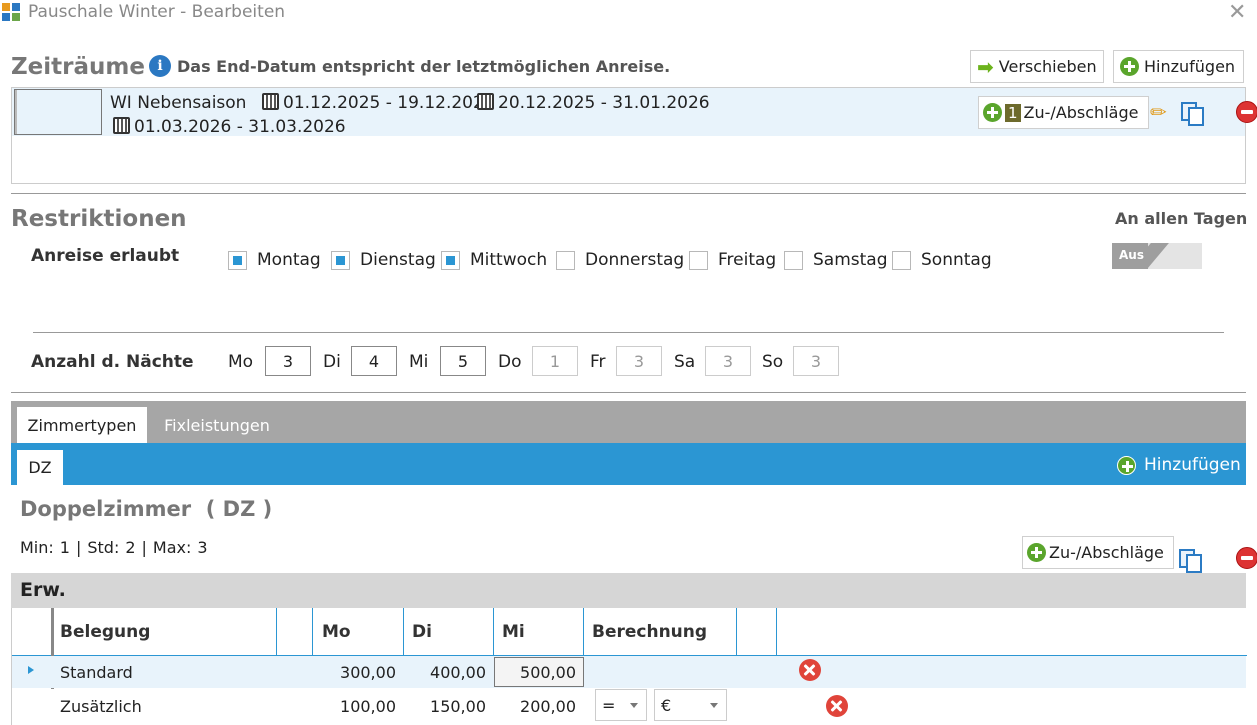  What do you see at coordinates (11, 12) in the screenshot?
I see `app-icon` at bounding box center [11, 12].